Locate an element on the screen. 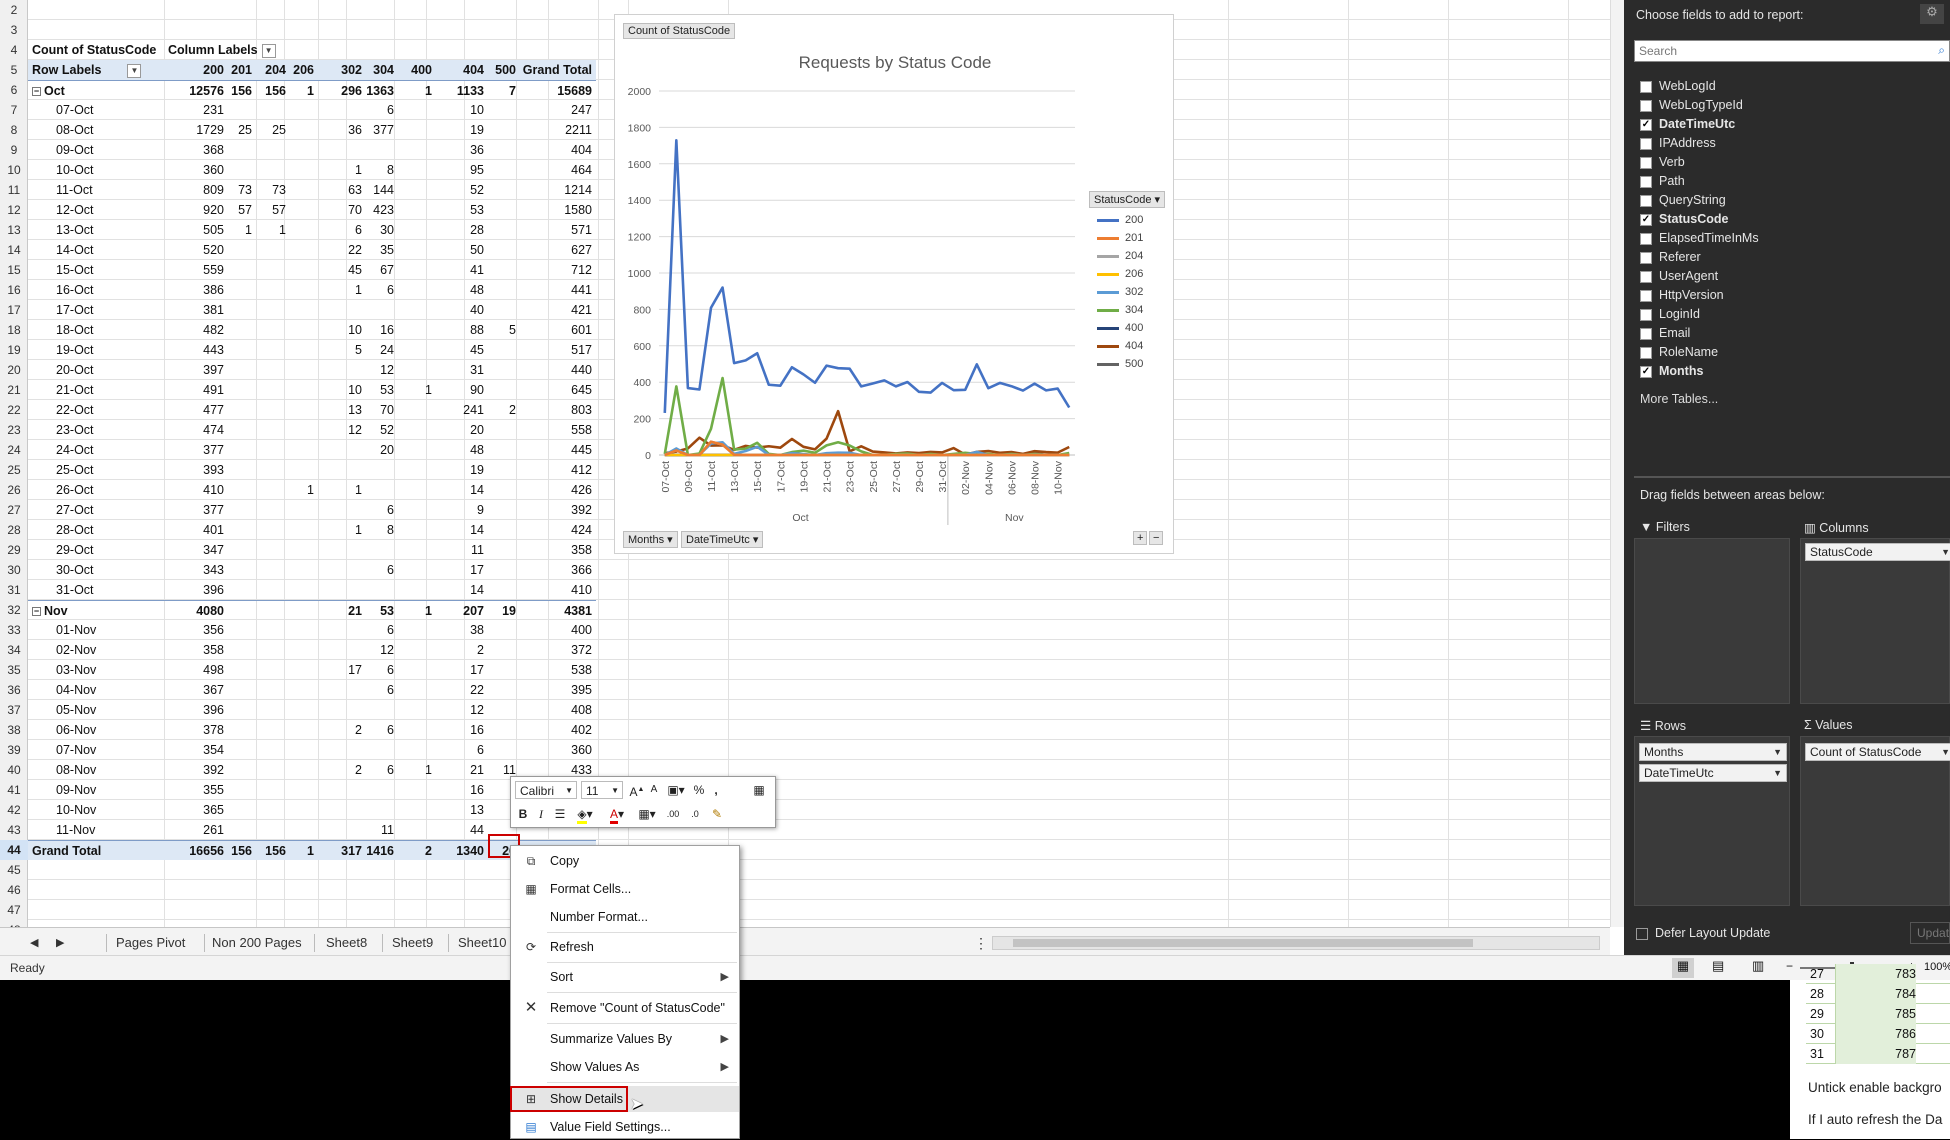 Image resolution: width=1950 pixels, height=1140 pixels. value-cell: 358 is located at coordinates (182, 650).